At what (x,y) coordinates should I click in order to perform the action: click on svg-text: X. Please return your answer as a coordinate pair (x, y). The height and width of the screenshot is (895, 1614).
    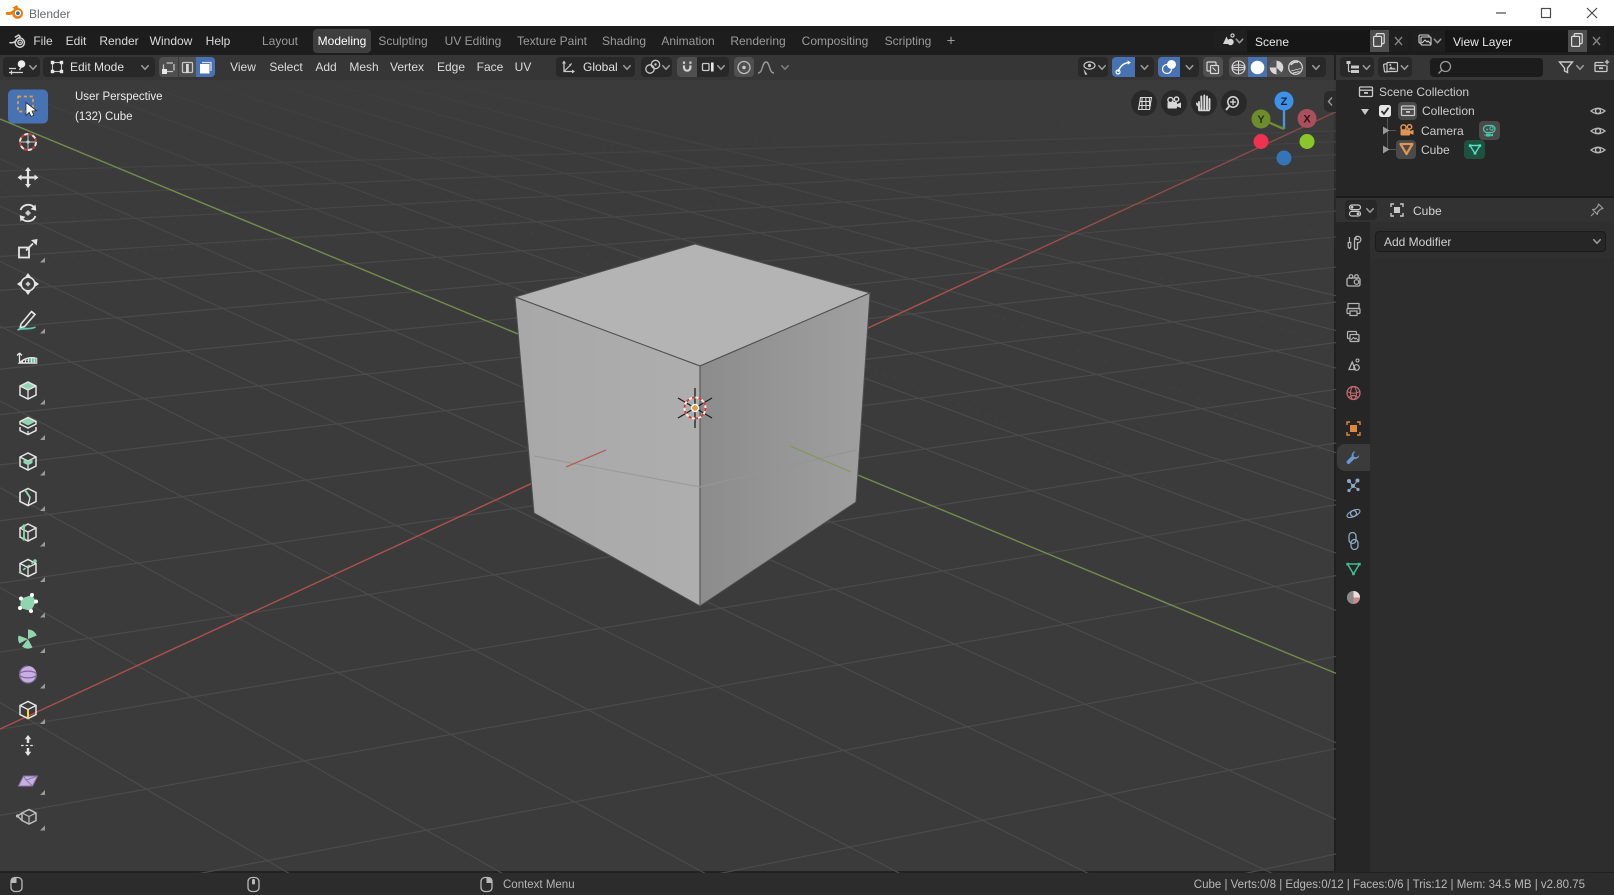
    Looking at the image, I should click on (1307, 120).